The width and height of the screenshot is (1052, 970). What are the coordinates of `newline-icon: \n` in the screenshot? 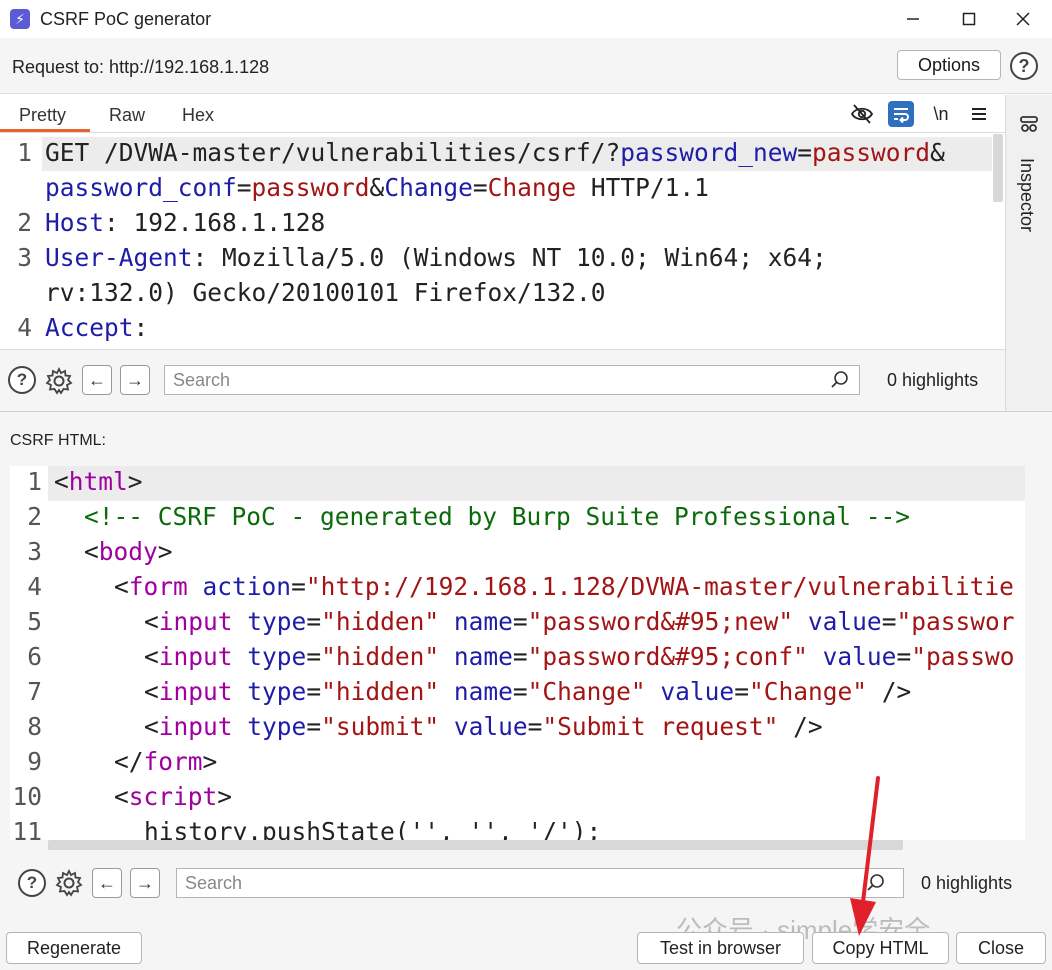 It's located at (941, 114).